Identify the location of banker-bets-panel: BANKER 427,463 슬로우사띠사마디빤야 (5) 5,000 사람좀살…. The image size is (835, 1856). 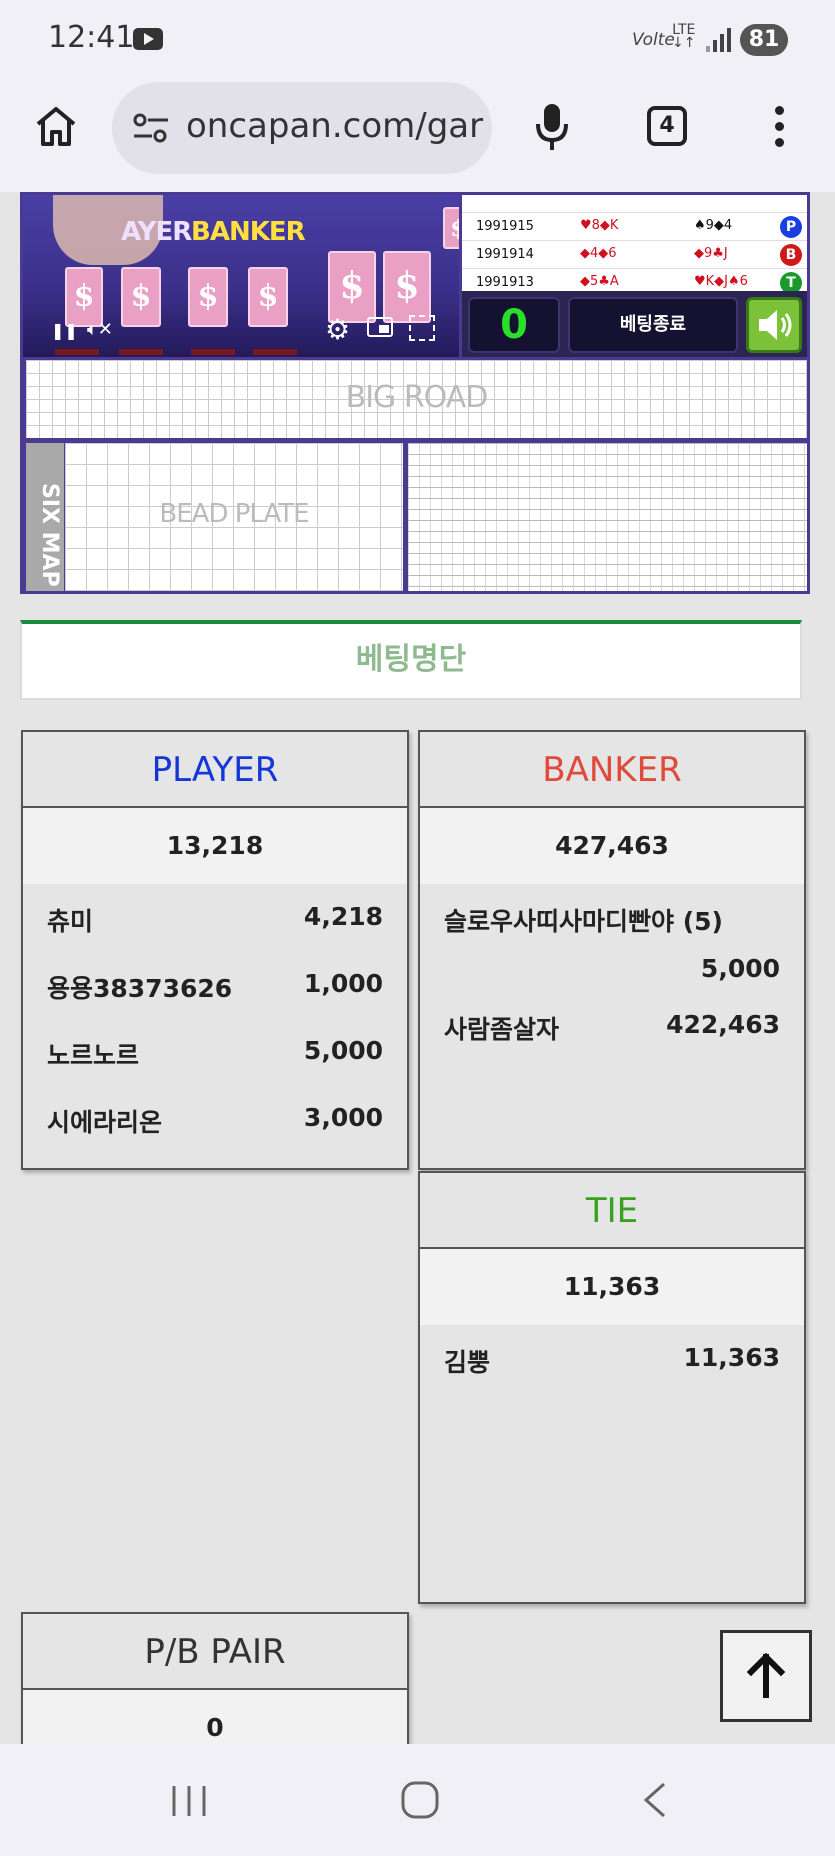
(612, 950).